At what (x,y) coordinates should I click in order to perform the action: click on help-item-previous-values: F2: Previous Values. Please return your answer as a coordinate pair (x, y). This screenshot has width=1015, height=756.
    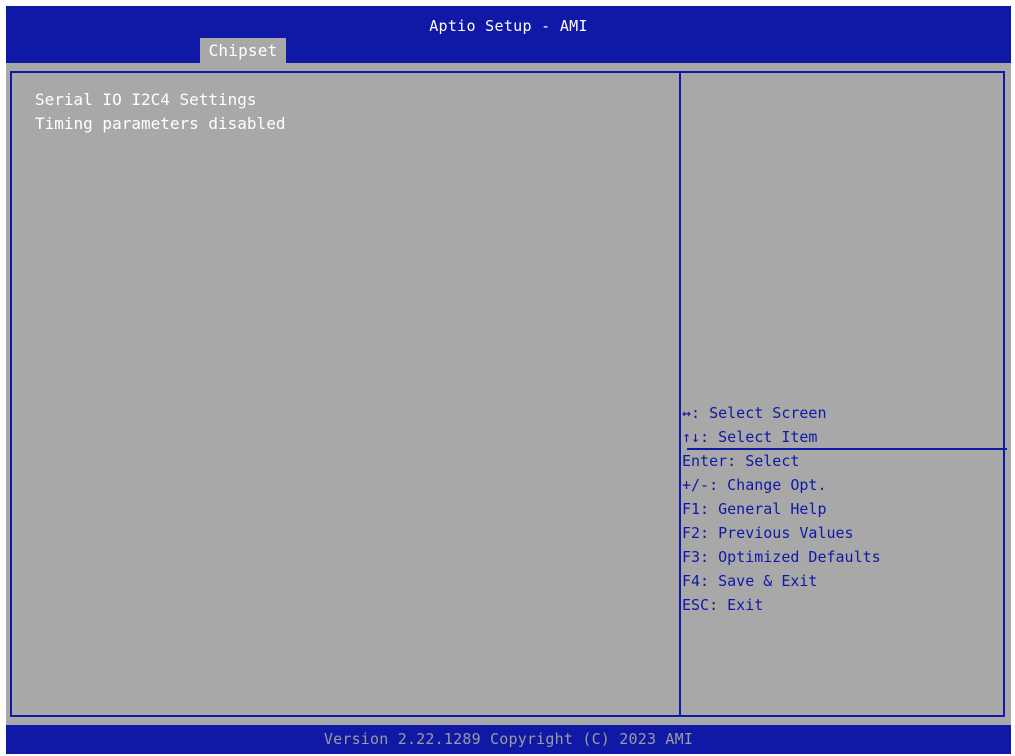
    Looking at the image, I should click on (768, 533).